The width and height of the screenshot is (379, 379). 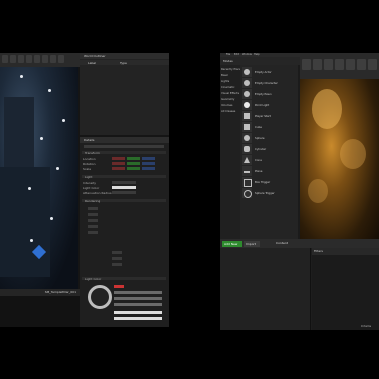 I want to click on place-item: Box Trigger, so click(x=268, y=182).